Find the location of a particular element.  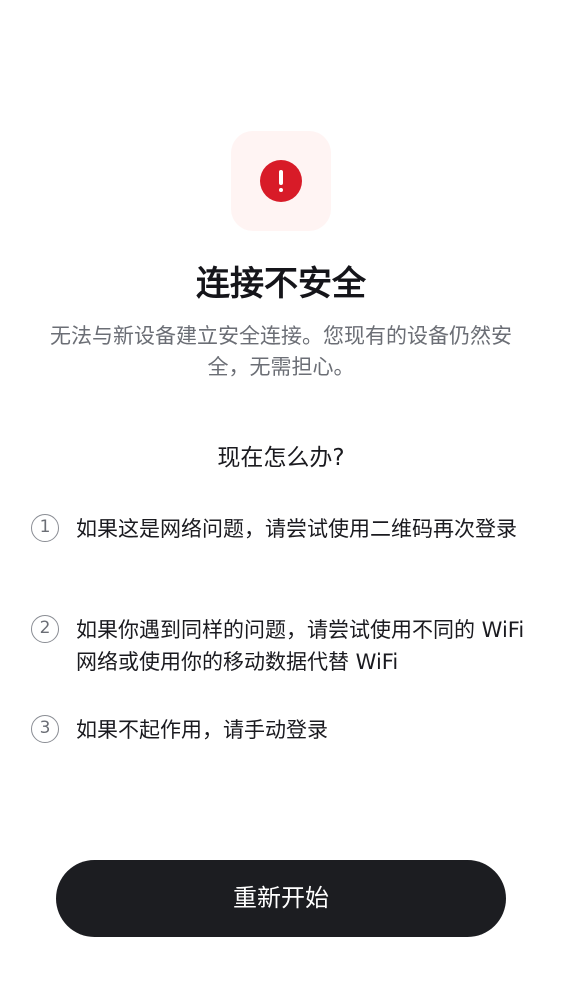

page-subtitle: 无法与新设备建立安全连接。您现有的设备仍然安全，无需担心。 is located at coordinates (281, 351).